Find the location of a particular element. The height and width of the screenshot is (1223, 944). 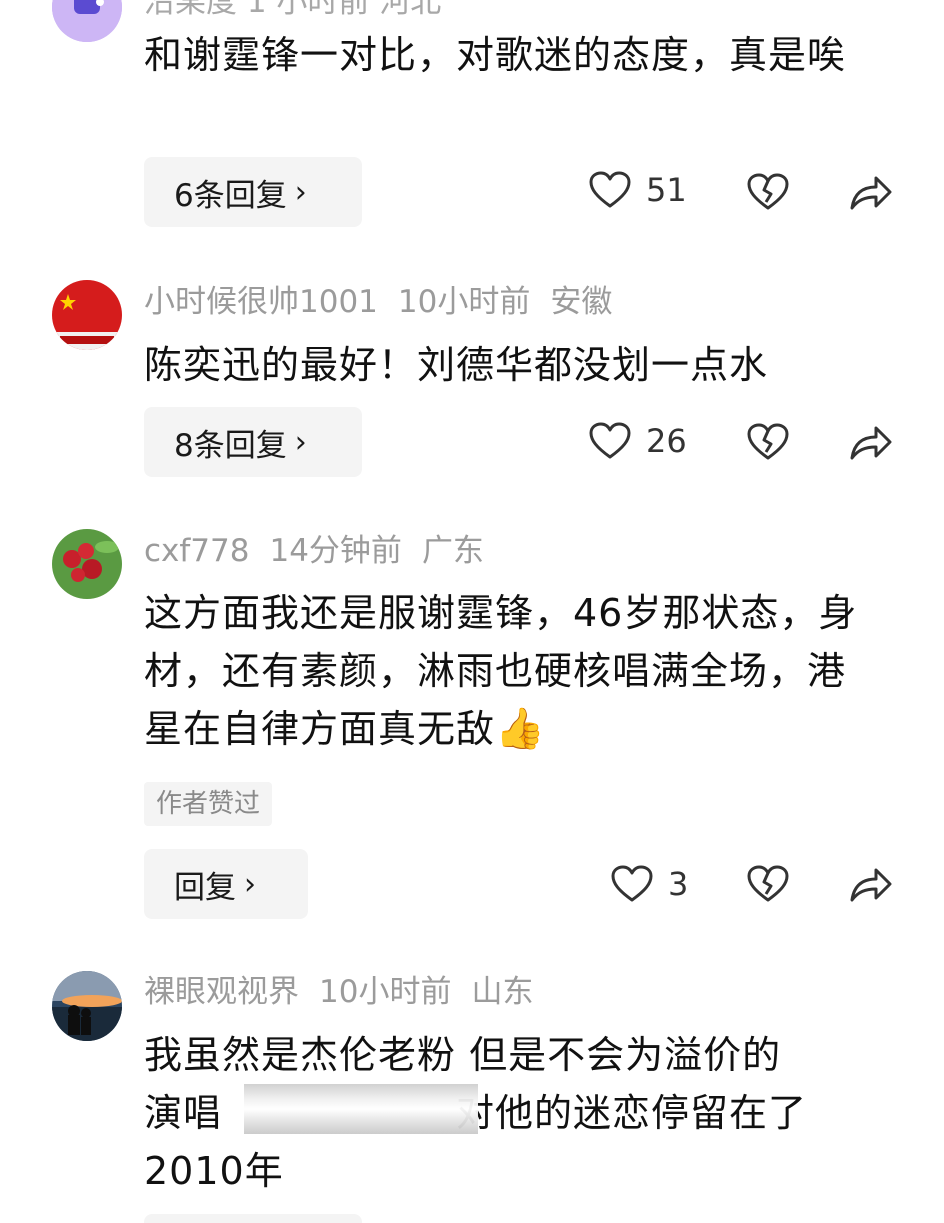

comment-line-2-post: 对他的迷恋停留在了 is located at coordinates (632, 1113).